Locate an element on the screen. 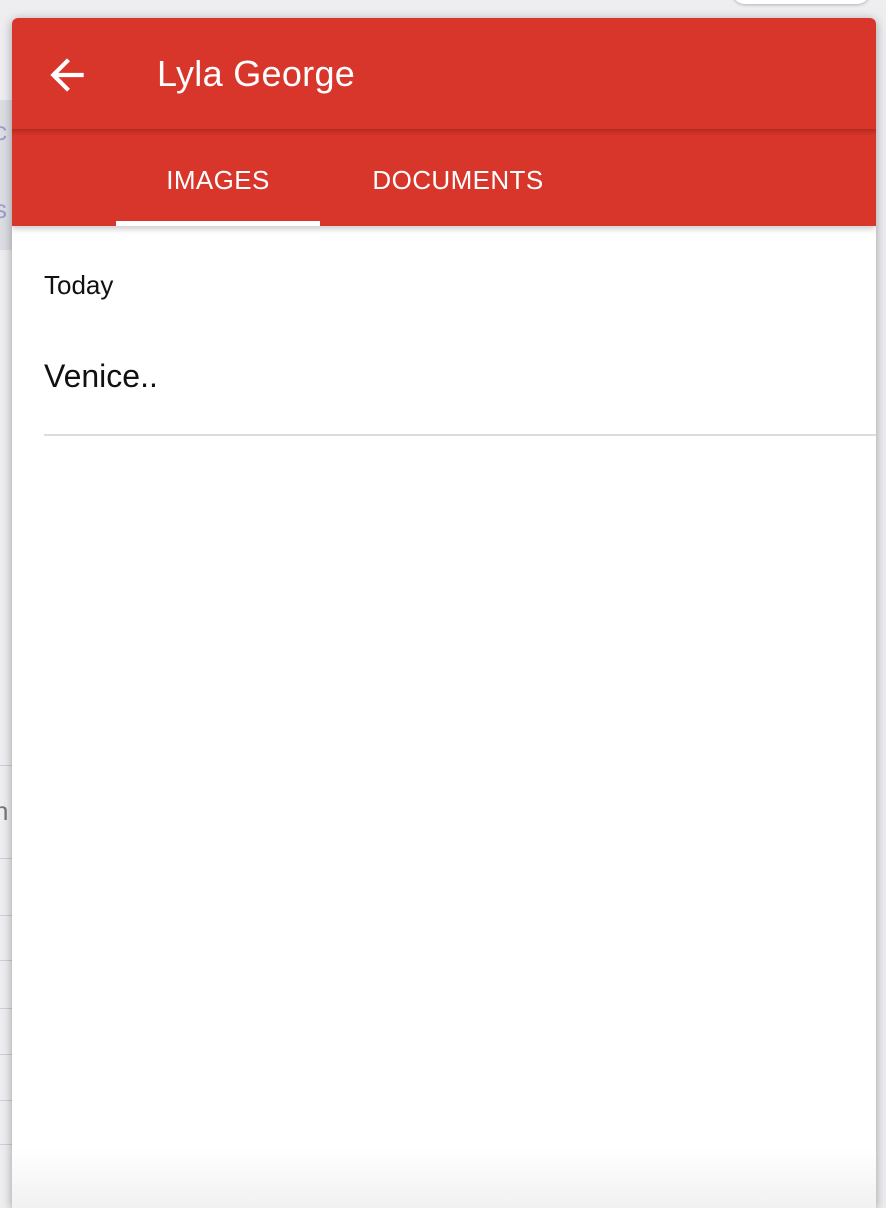 Image resolution: width=886 pixels, height=1208 pixels. background-glyph: s is located at coordinates (3, 209).